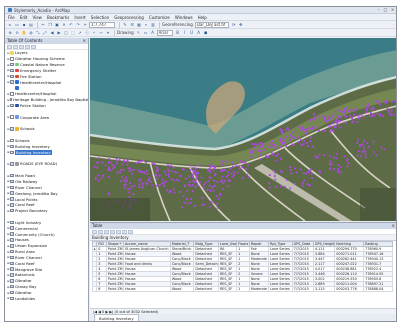 This screenshot has width=401, height=330. Describe the element at coordinates (139, 25) in the screenshot. I see `catalog-icon: ▦` at that location.